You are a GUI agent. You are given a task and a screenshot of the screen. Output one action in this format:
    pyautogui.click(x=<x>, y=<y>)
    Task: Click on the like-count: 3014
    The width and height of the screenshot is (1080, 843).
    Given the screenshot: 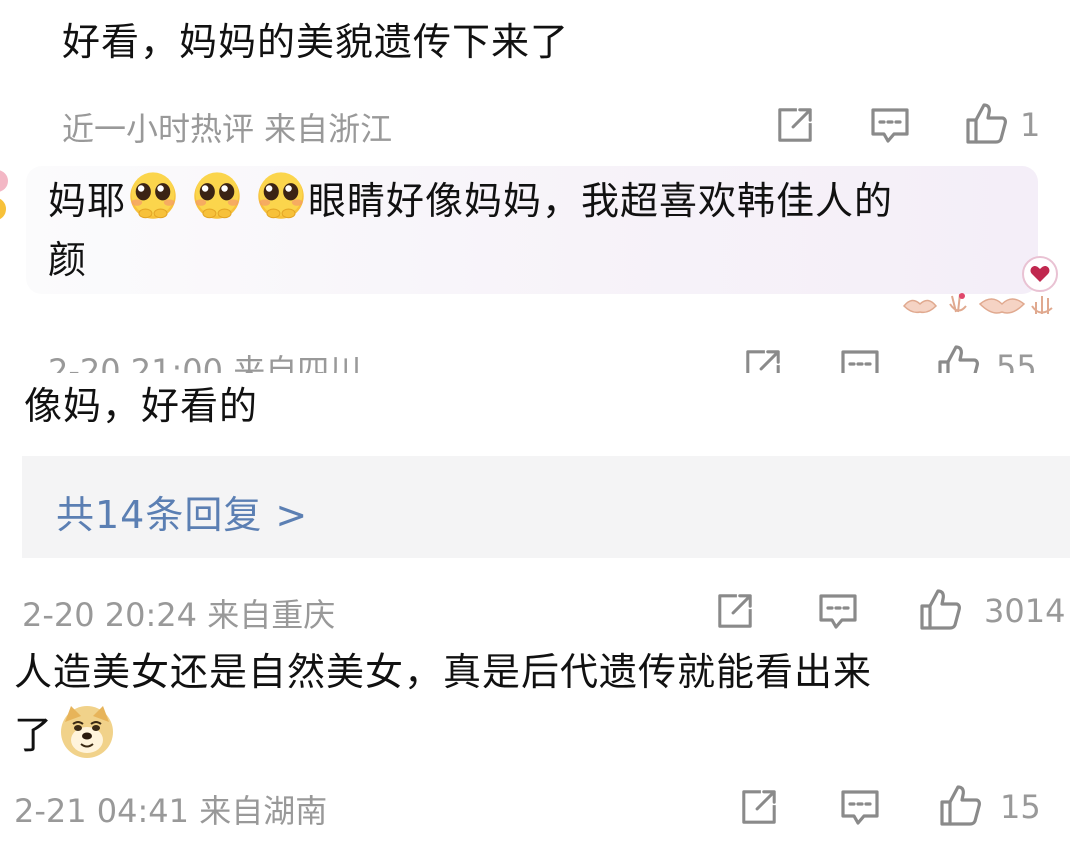 What is the action you would take?
    pyautogui.click(x=1025, y=611)
    